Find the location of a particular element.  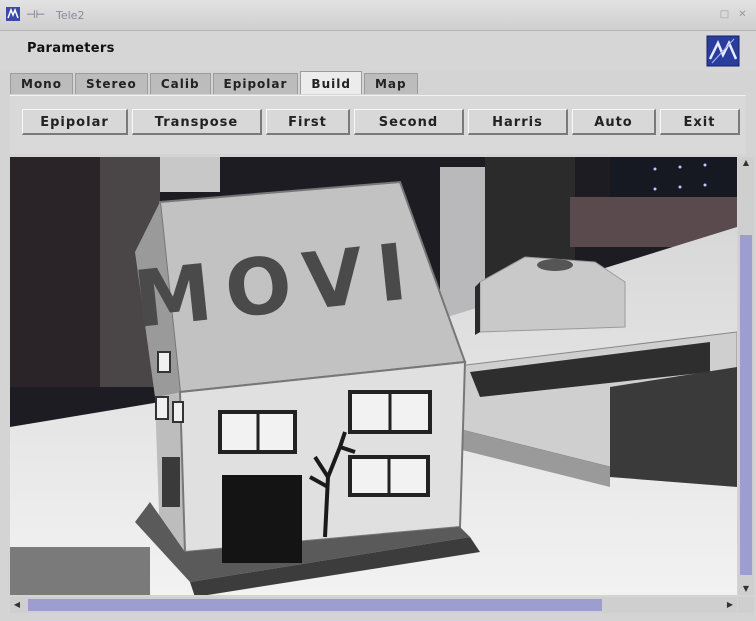

close-icon: ✕ is located at coordinates (742, 14).